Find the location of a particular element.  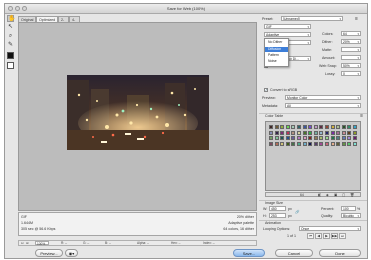

map-color-icon: ◧ is located at coordinates (319, 195).